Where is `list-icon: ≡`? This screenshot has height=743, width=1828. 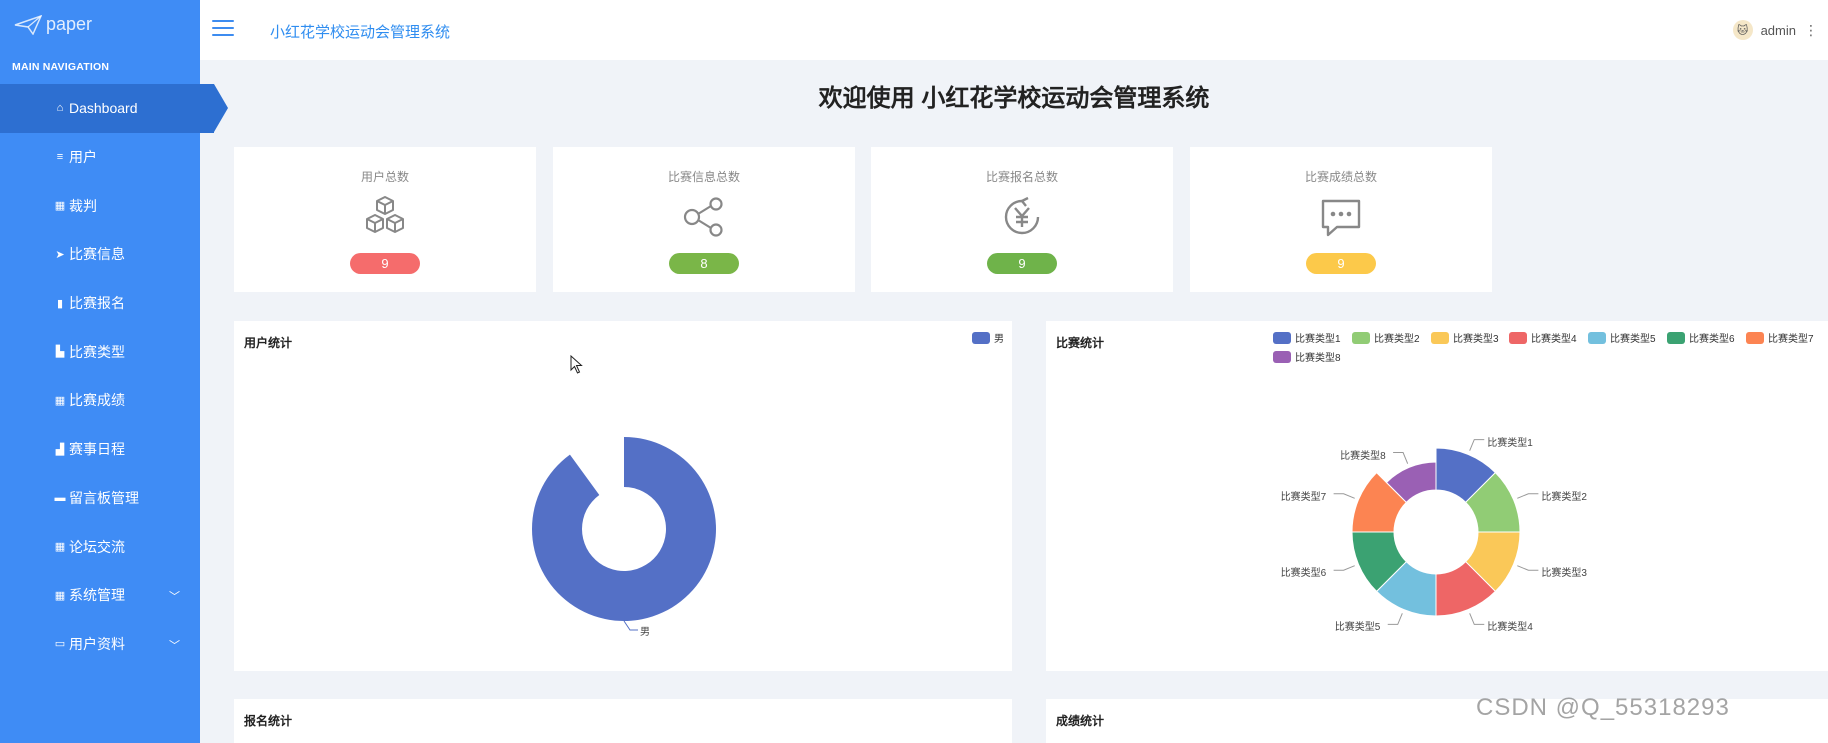 list-icon: ≡ is located at coordinates (60, 157).